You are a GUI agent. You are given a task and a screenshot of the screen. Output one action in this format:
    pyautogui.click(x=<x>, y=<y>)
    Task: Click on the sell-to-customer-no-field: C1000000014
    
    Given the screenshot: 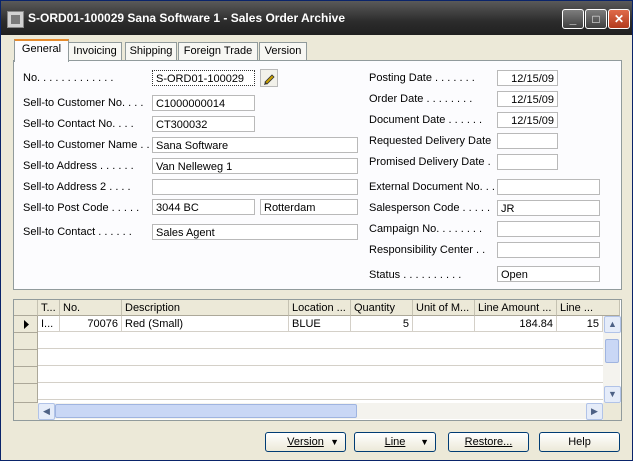 What is the action you would take?
    pyautogui.click(x=203, y=103)
    